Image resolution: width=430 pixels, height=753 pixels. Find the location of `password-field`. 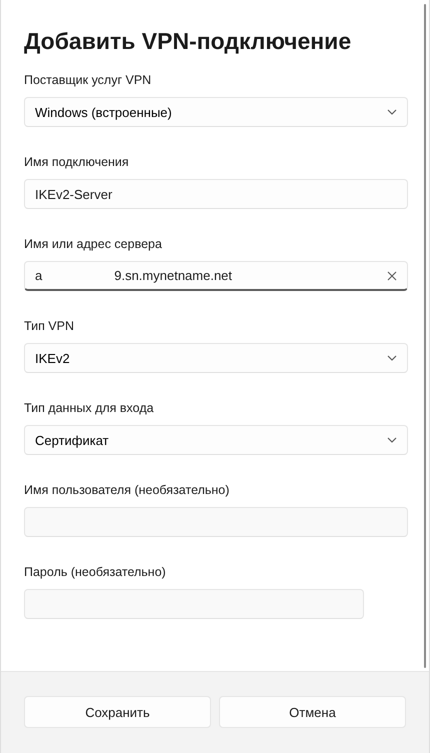

password-field is located at coordinates (194, 604).